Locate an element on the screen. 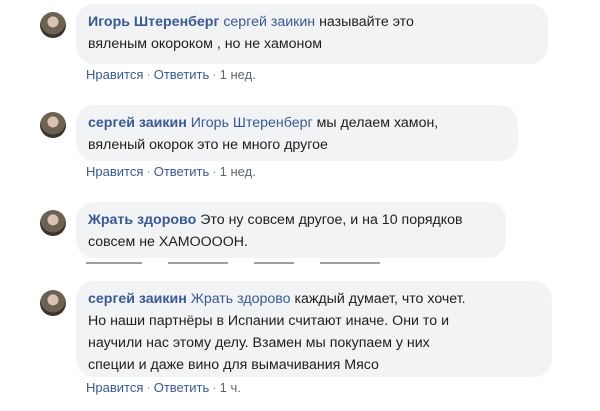  comment-text: вяленым окороком , но не хамоном is located at coordinates (205, 44).